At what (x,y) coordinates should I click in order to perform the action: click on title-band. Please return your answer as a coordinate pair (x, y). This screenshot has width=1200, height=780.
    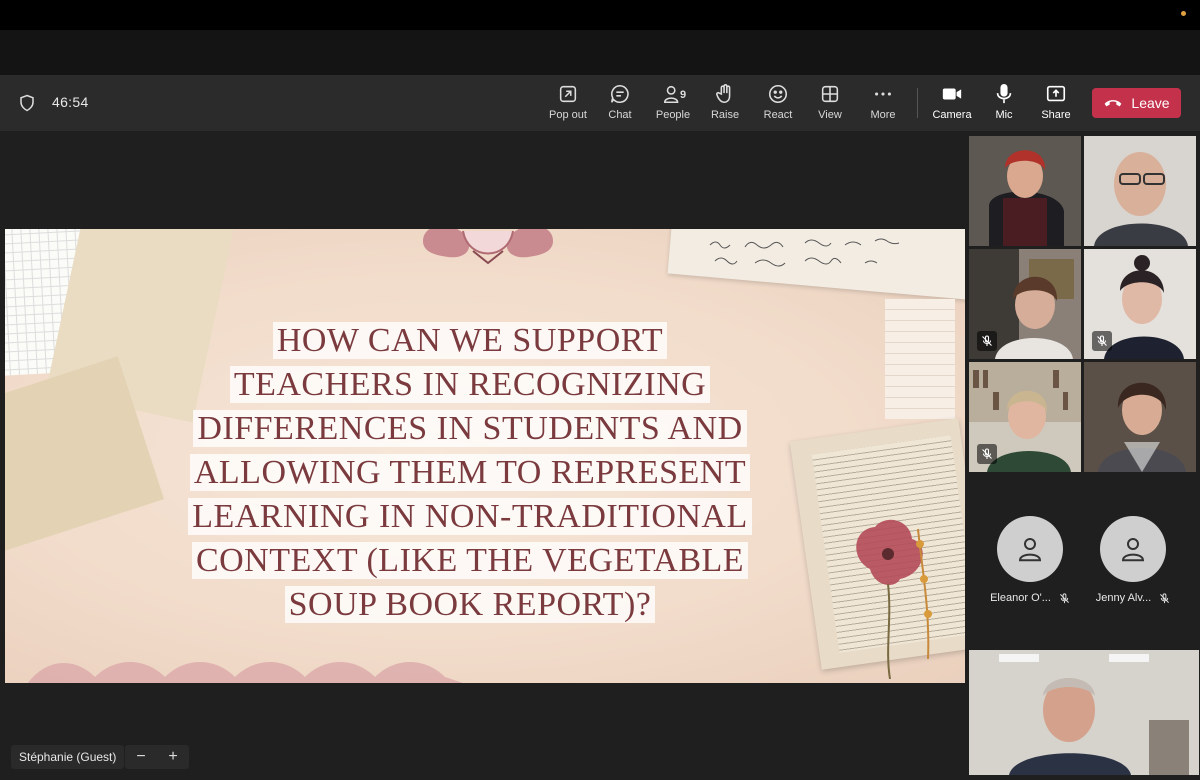
    Looking at the image, I should click on (600, 52).